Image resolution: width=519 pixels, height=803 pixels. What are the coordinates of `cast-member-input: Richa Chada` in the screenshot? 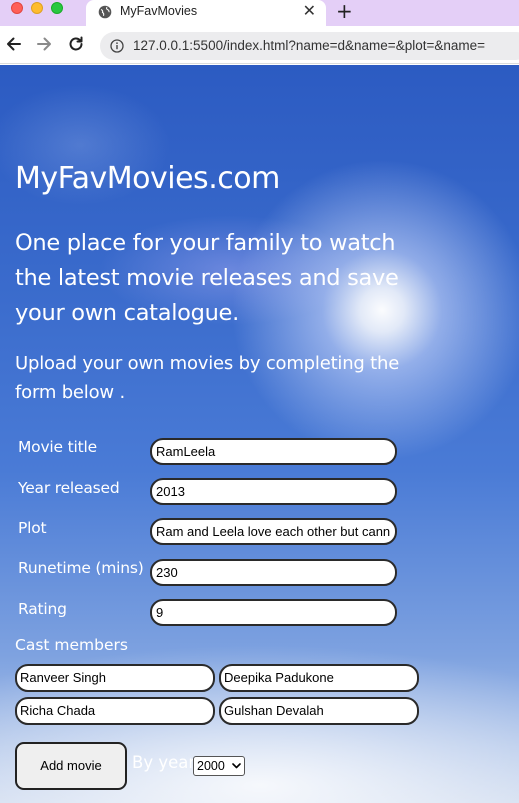 It's located at (115, 711).